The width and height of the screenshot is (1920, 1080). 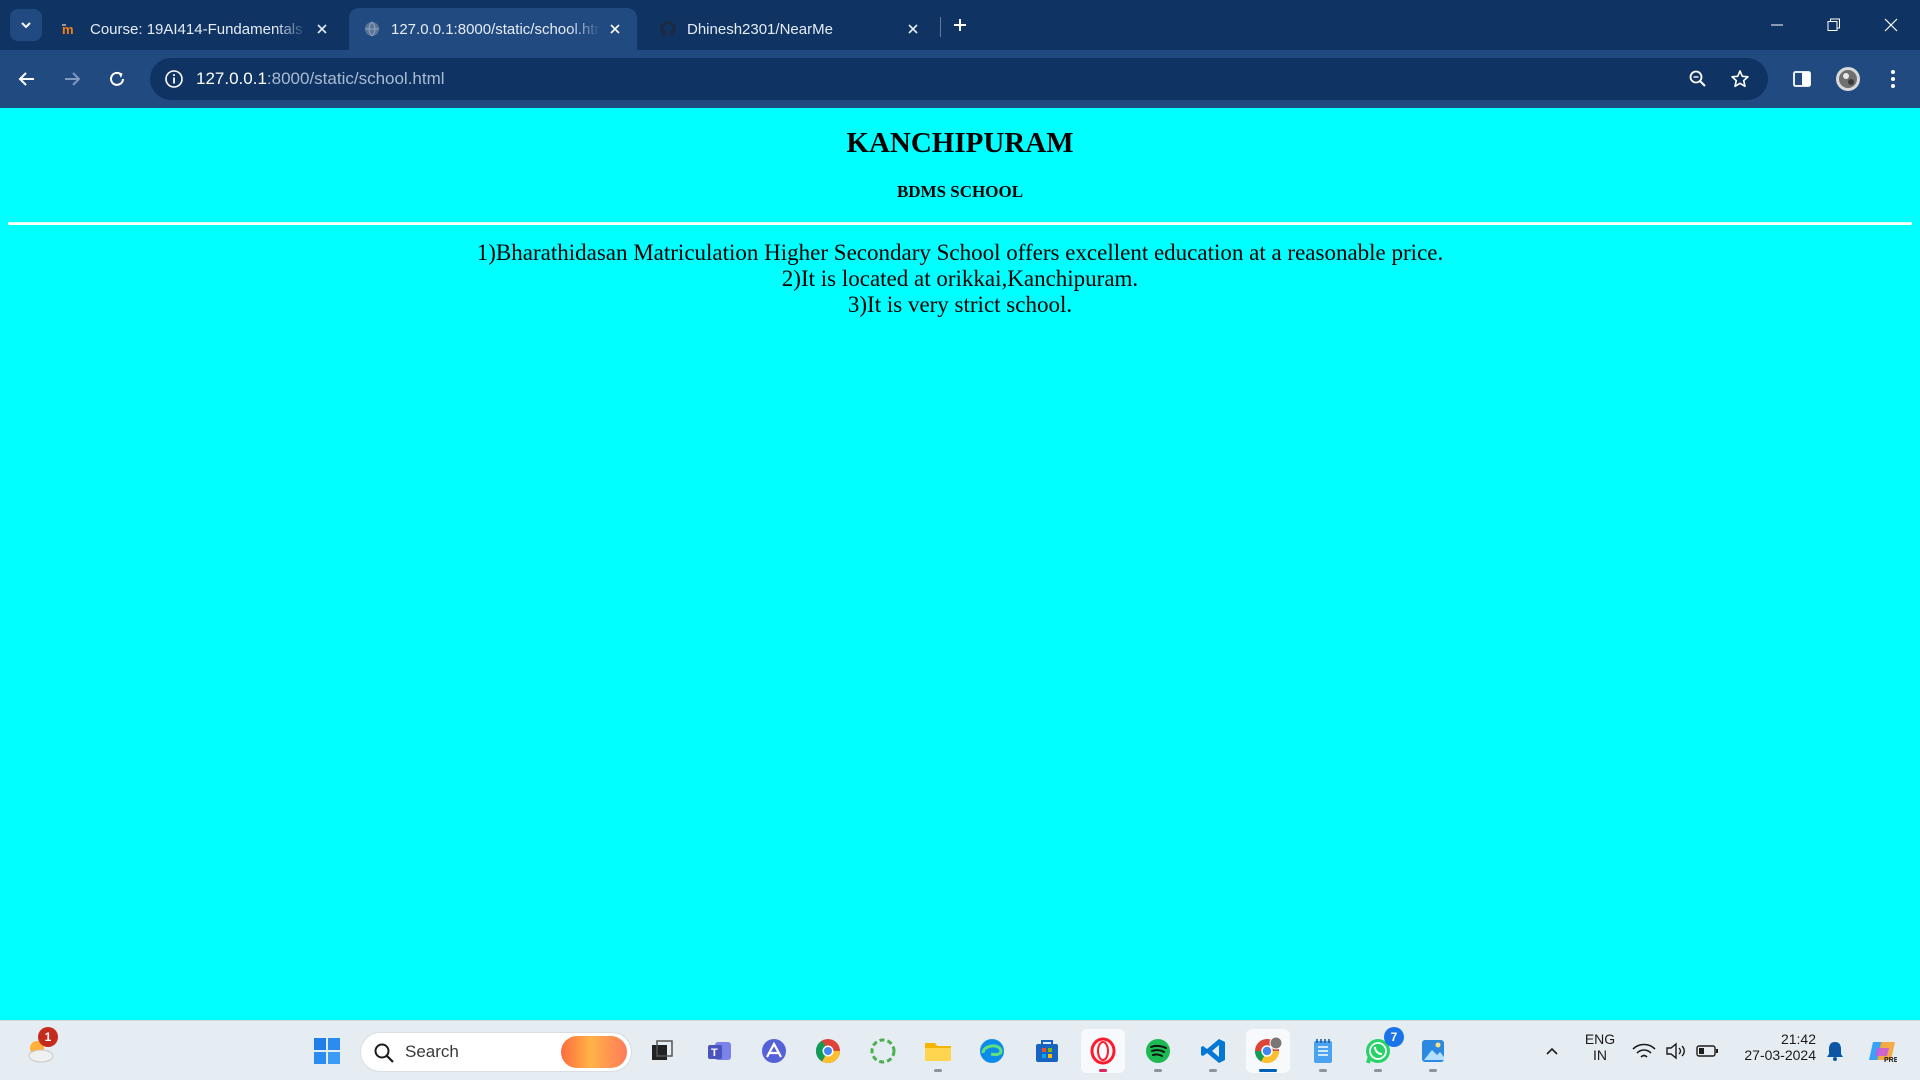 I want to click on new-tab-button, so click(x=960, y=25).